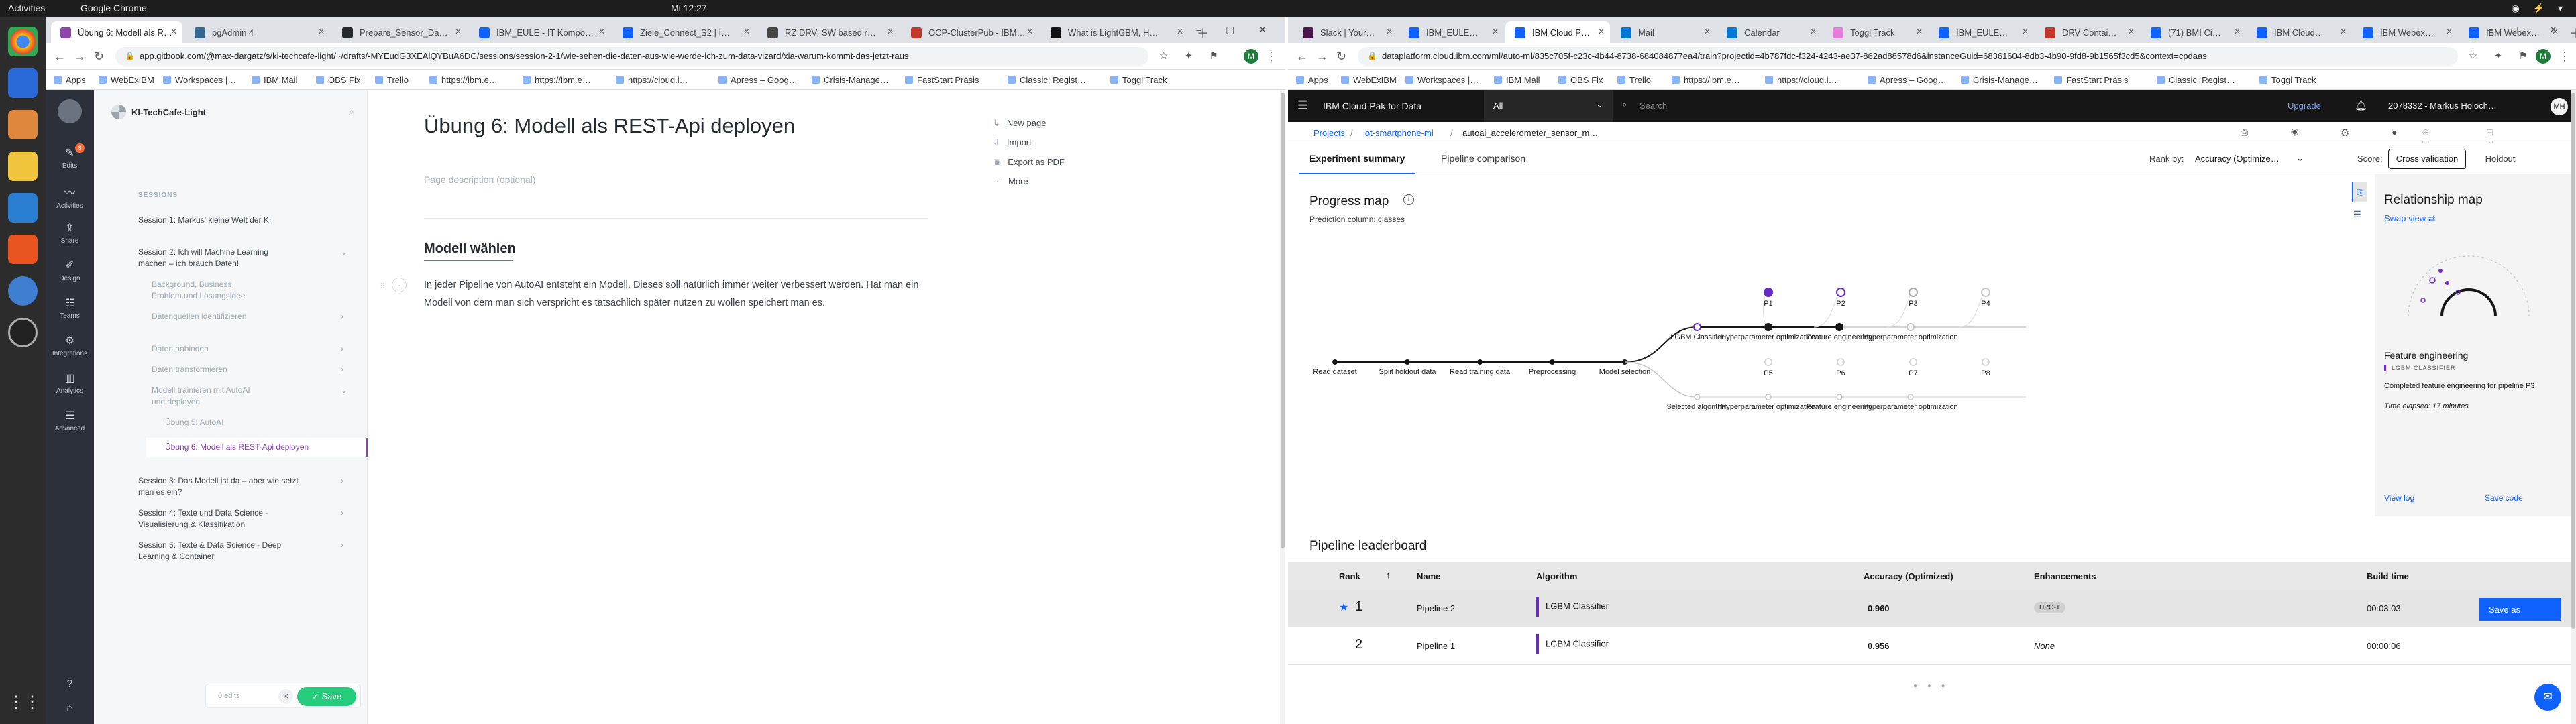  What do you see at coordinates (70, 156) in the screenshot?
I see `rail-item-edits: ✎ Edits 8` at bounding box center [70, 156].